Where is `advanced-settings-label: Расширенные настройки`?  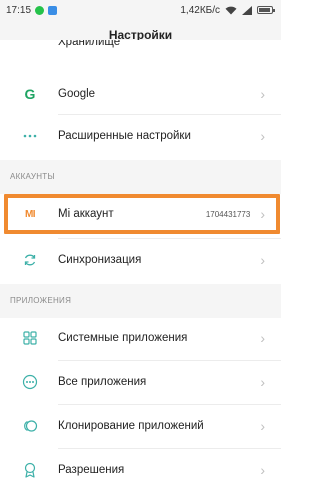
advanced-settings-label: Расширенные настройки is located at coordinates (124, 136).